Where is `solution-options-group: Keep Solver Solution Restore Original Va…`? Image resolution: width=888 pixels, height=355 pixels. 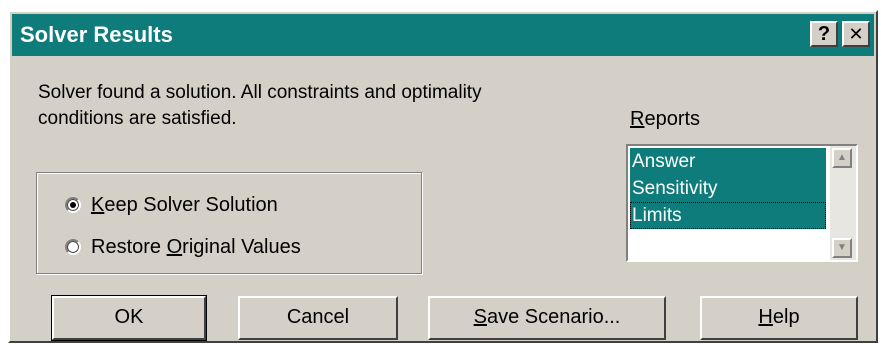 solution-options-group: Keep Solver Solution Restore Original Va… is located at coordinates (229, 223).